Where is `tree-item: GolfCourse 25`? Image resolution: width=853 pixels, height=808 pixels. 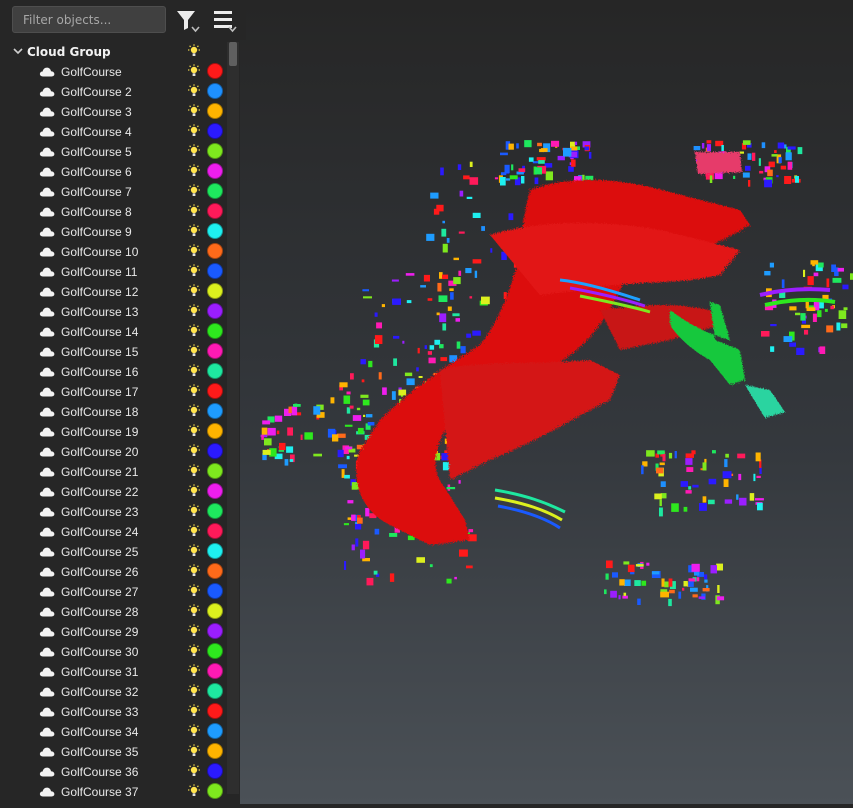 tree-item: GolfCourse 25 is located at coordinates (113, 552).